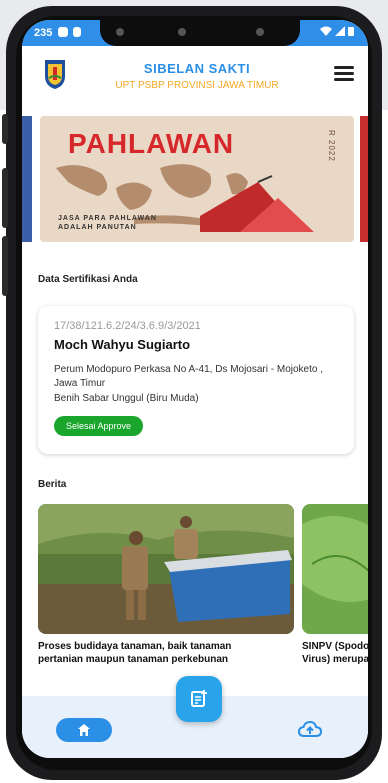 The height and width of the screenshot is (783, 388). I want to click on side-button-volume-up, so click(5, 198).